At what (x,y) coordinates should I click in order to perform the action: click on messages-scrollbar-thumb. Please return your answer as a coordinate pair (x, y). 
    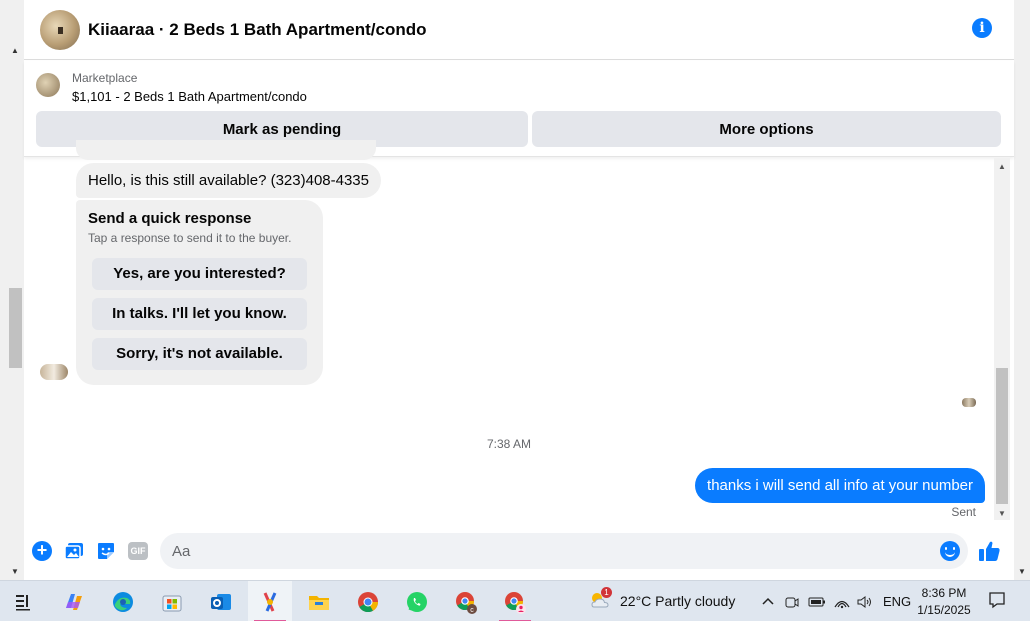
    Looking at the image, I should click on (1002, 436).